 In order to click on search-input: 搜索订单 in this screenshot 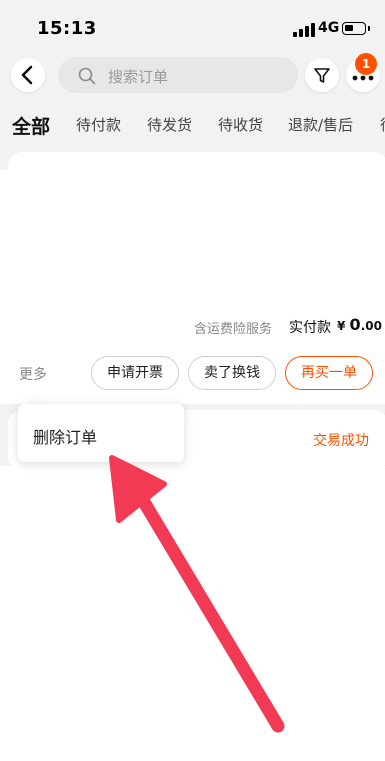, I will do `click(178, 75)`.